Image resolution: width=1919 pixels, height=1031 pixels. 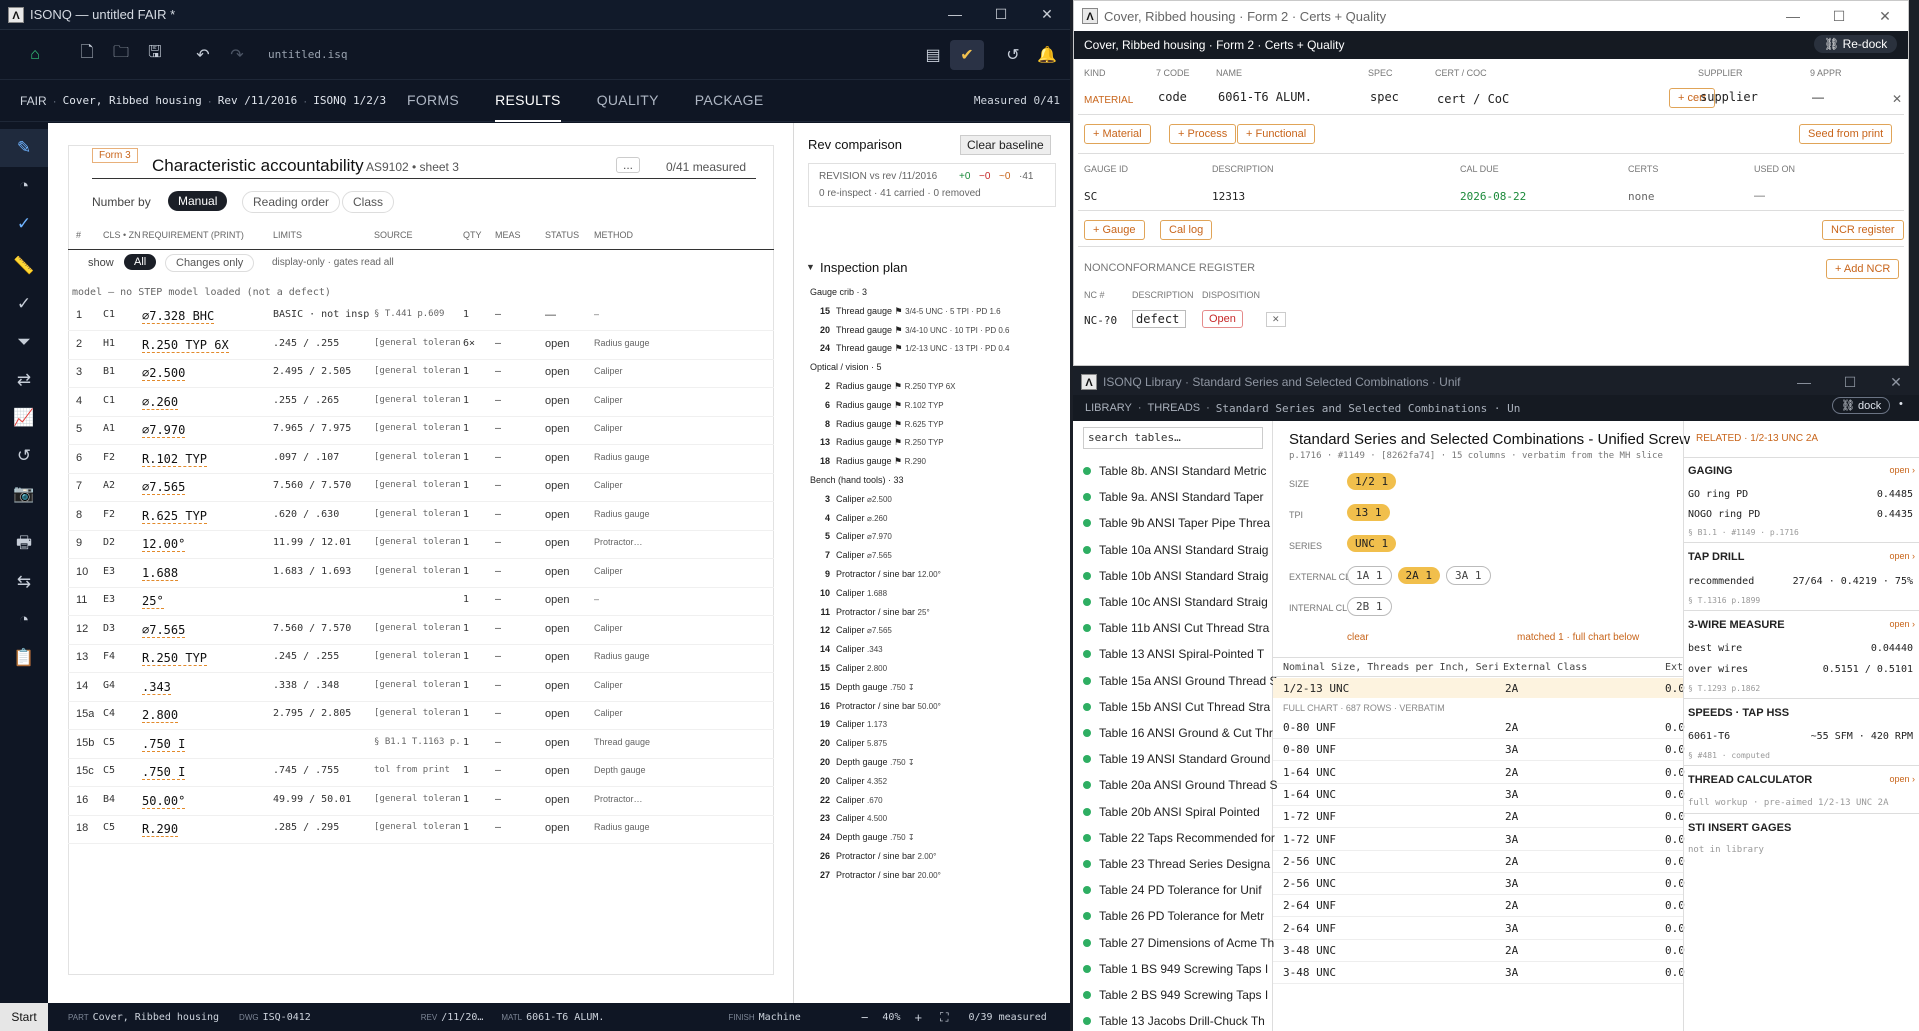 I want to click on checklist-icon: ✔, so click(x=967, y=54).